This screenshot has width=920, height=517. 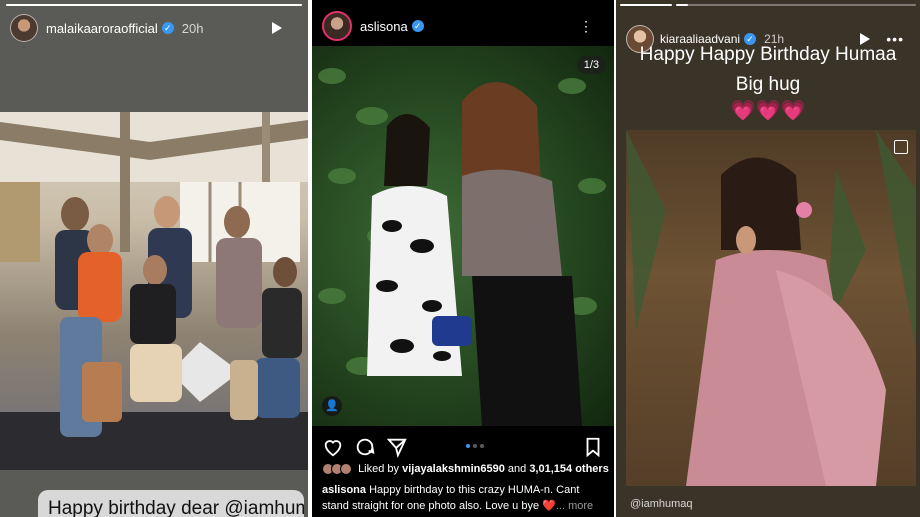 I want to click on story-header: malaikaaroraofficial ✓ 20h, so click(x=154, y=28).